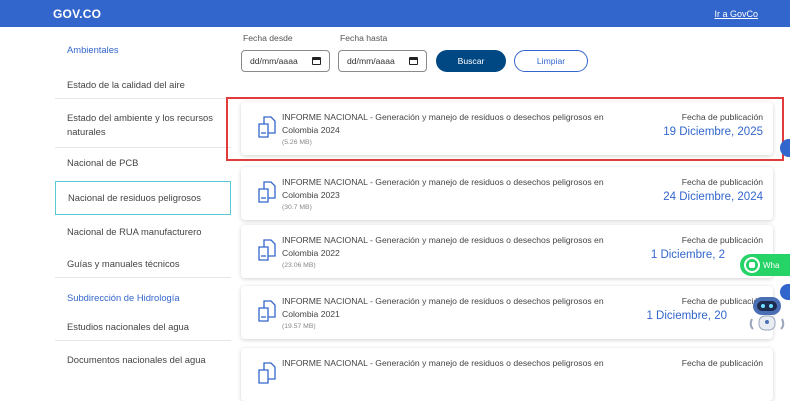  What do you see at coordinates (471, 61) in the screenshot?
I see `buscar-button: Buscar` at bounding box center [471, 61].